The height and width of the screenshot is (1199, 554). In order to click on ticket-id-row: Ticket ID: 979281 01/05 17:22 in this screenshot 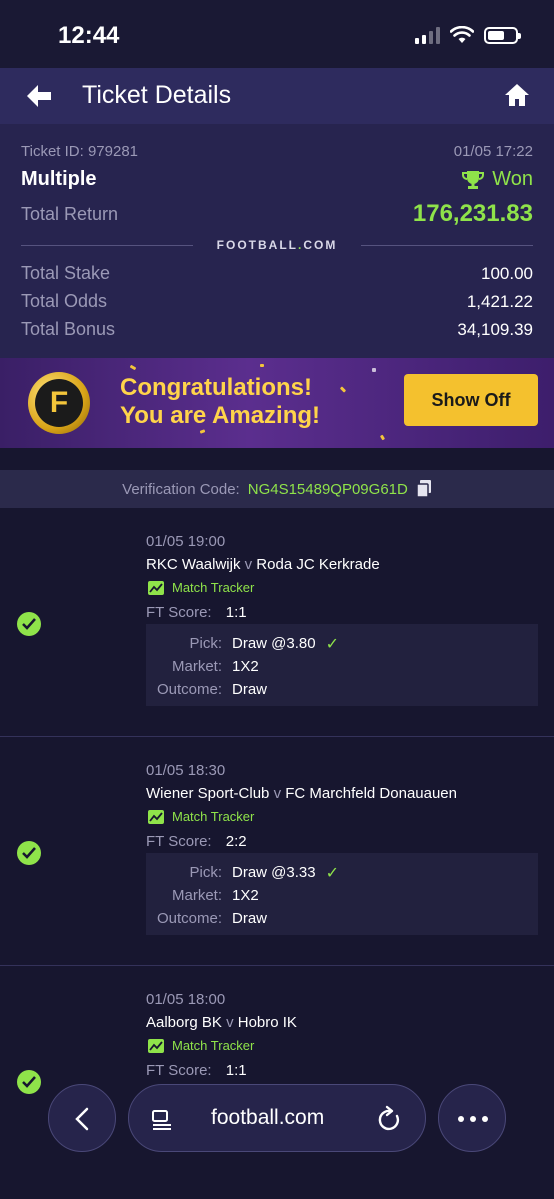, I will do `click(277, 151)`.